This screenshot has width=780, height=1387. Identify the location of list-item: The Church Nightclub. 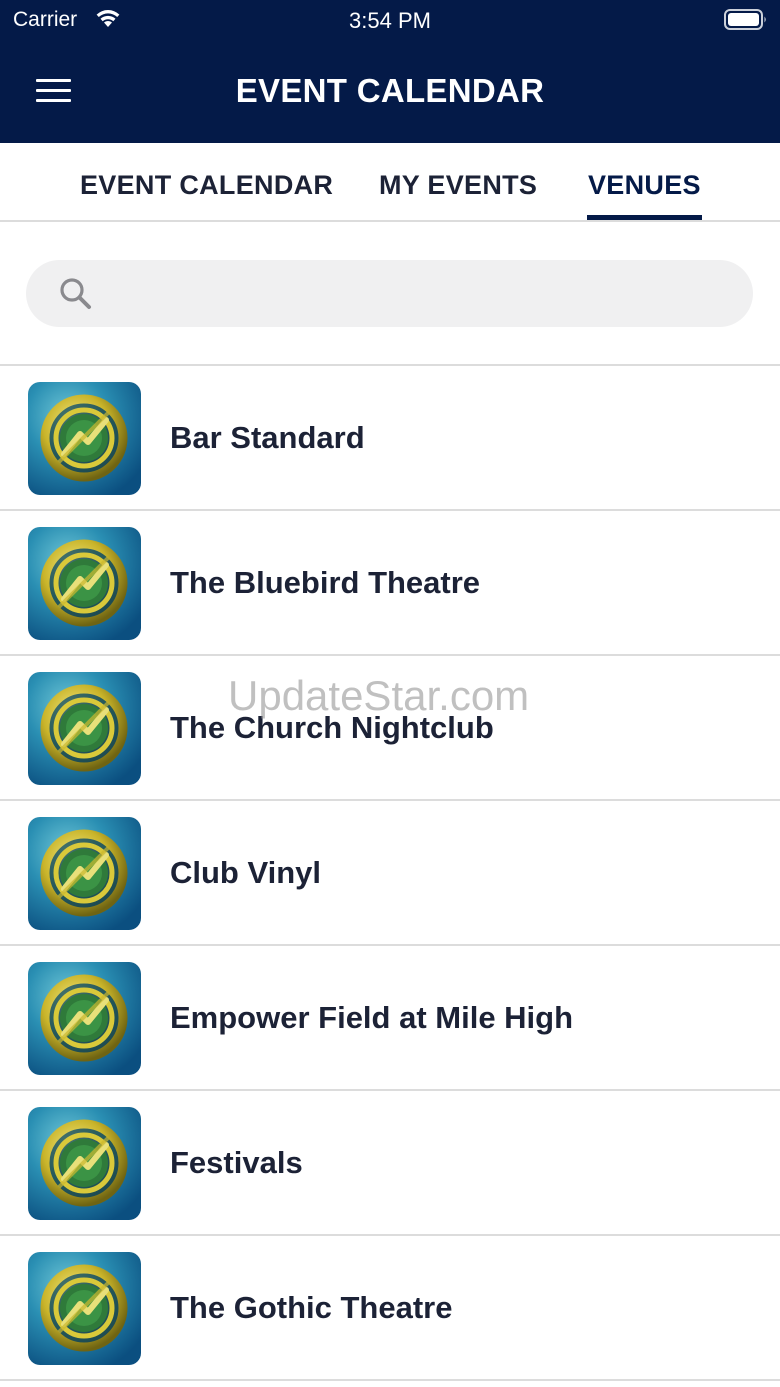
(390, 728).